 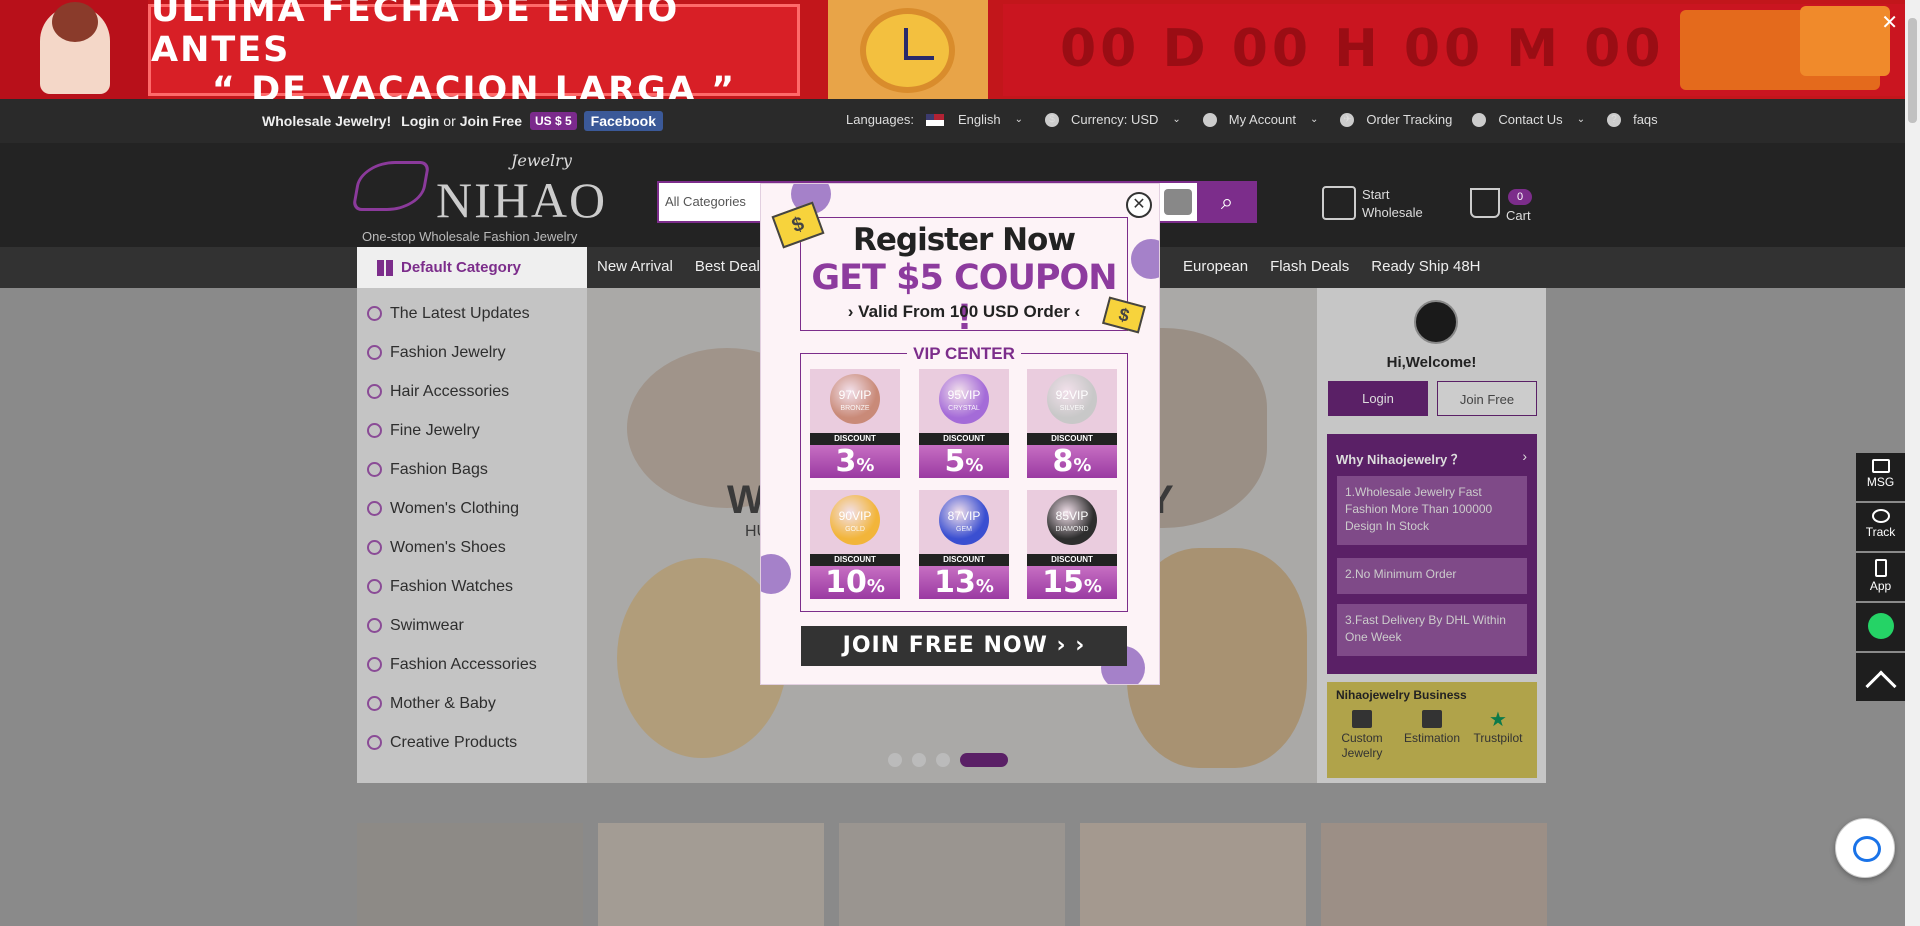 What do you see at coordinates (1262, 119) in the screenshot?
I see `my-account-menu: My Account` at bounding box center [1262, 119].